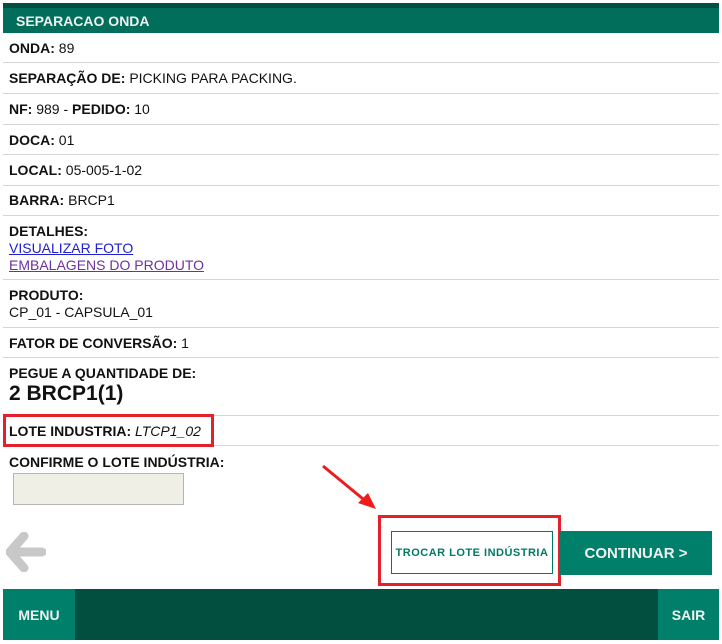  What do you see at coordinates (361, 343) in the screenshot?
I see `fator-row: FATOR DE CONVERSÃO: 1` at bounding box center [361, 343].